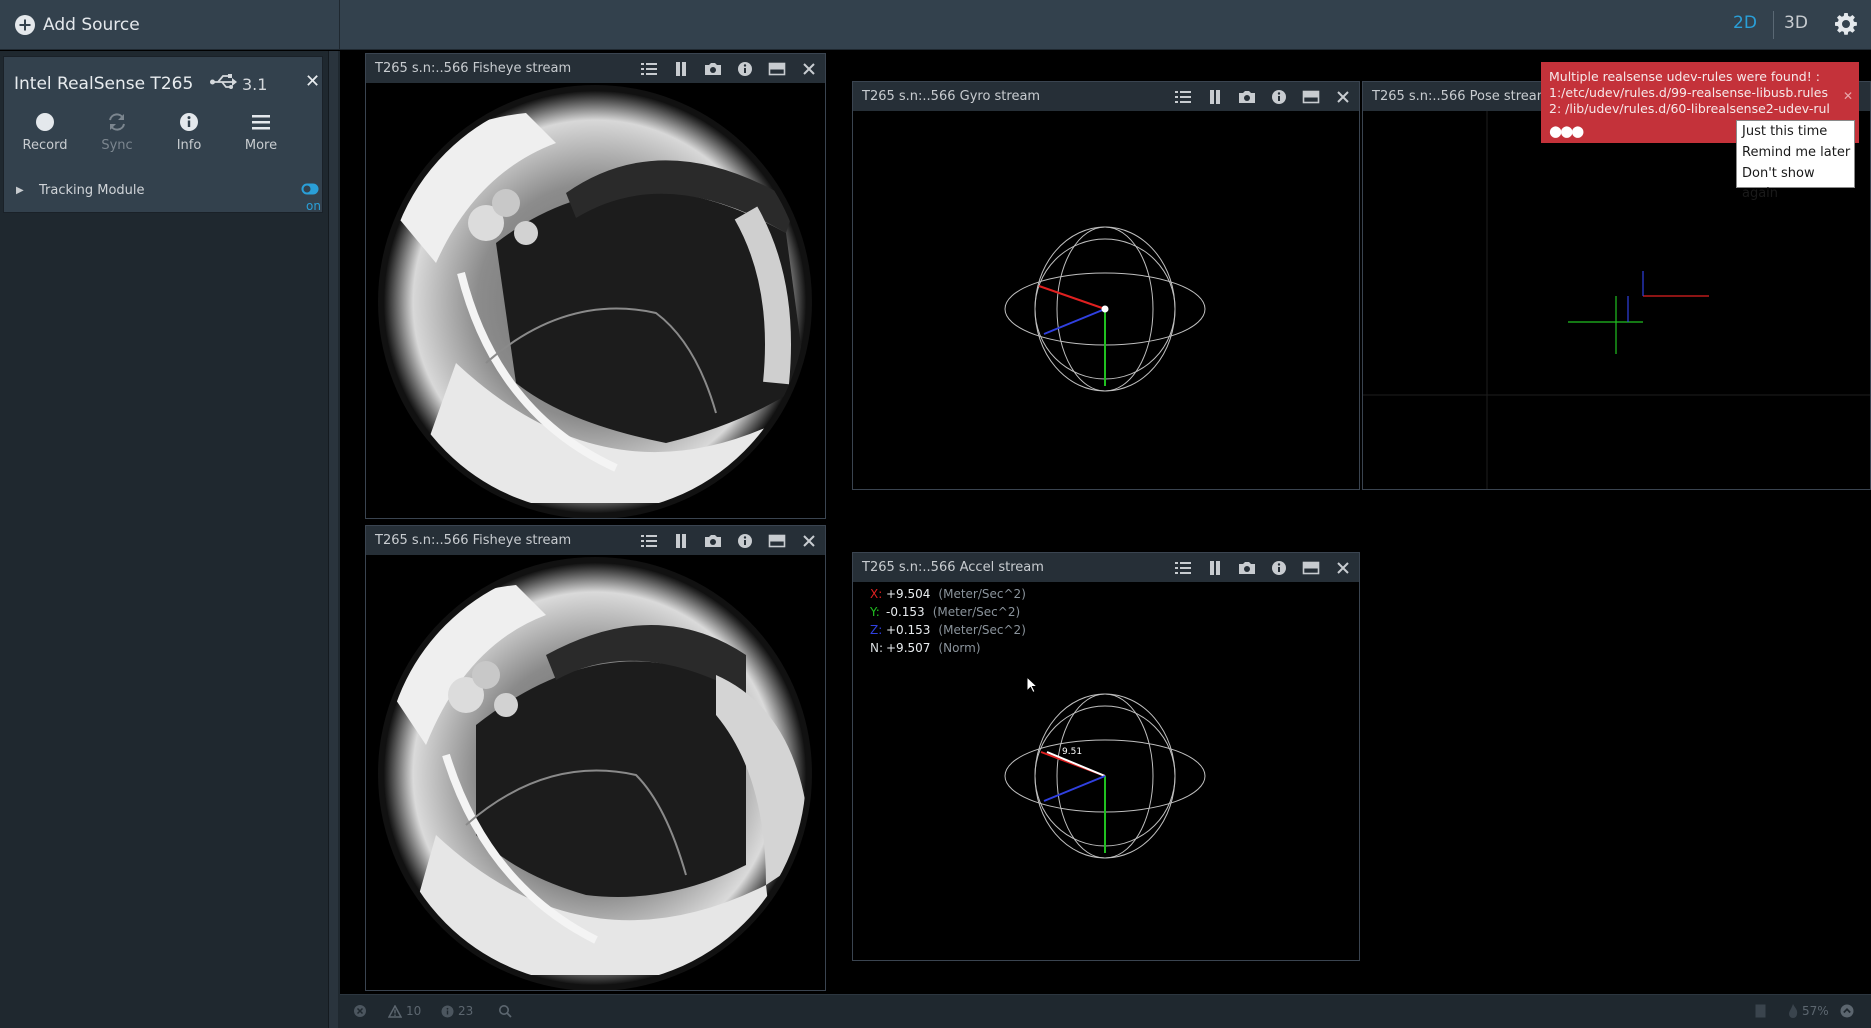 The image size is (1871, 1028). Describe the element at coordinates (1846, 24) in the screenshot. I see `settings-gear-icon` at that location.